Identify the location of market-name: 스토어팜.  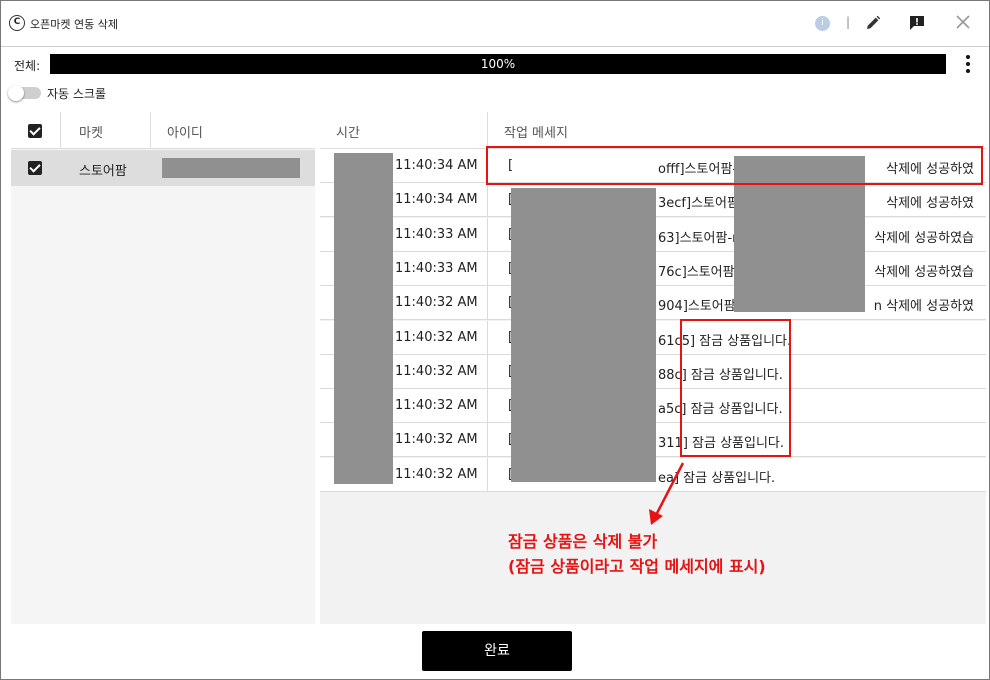
(103, 171).